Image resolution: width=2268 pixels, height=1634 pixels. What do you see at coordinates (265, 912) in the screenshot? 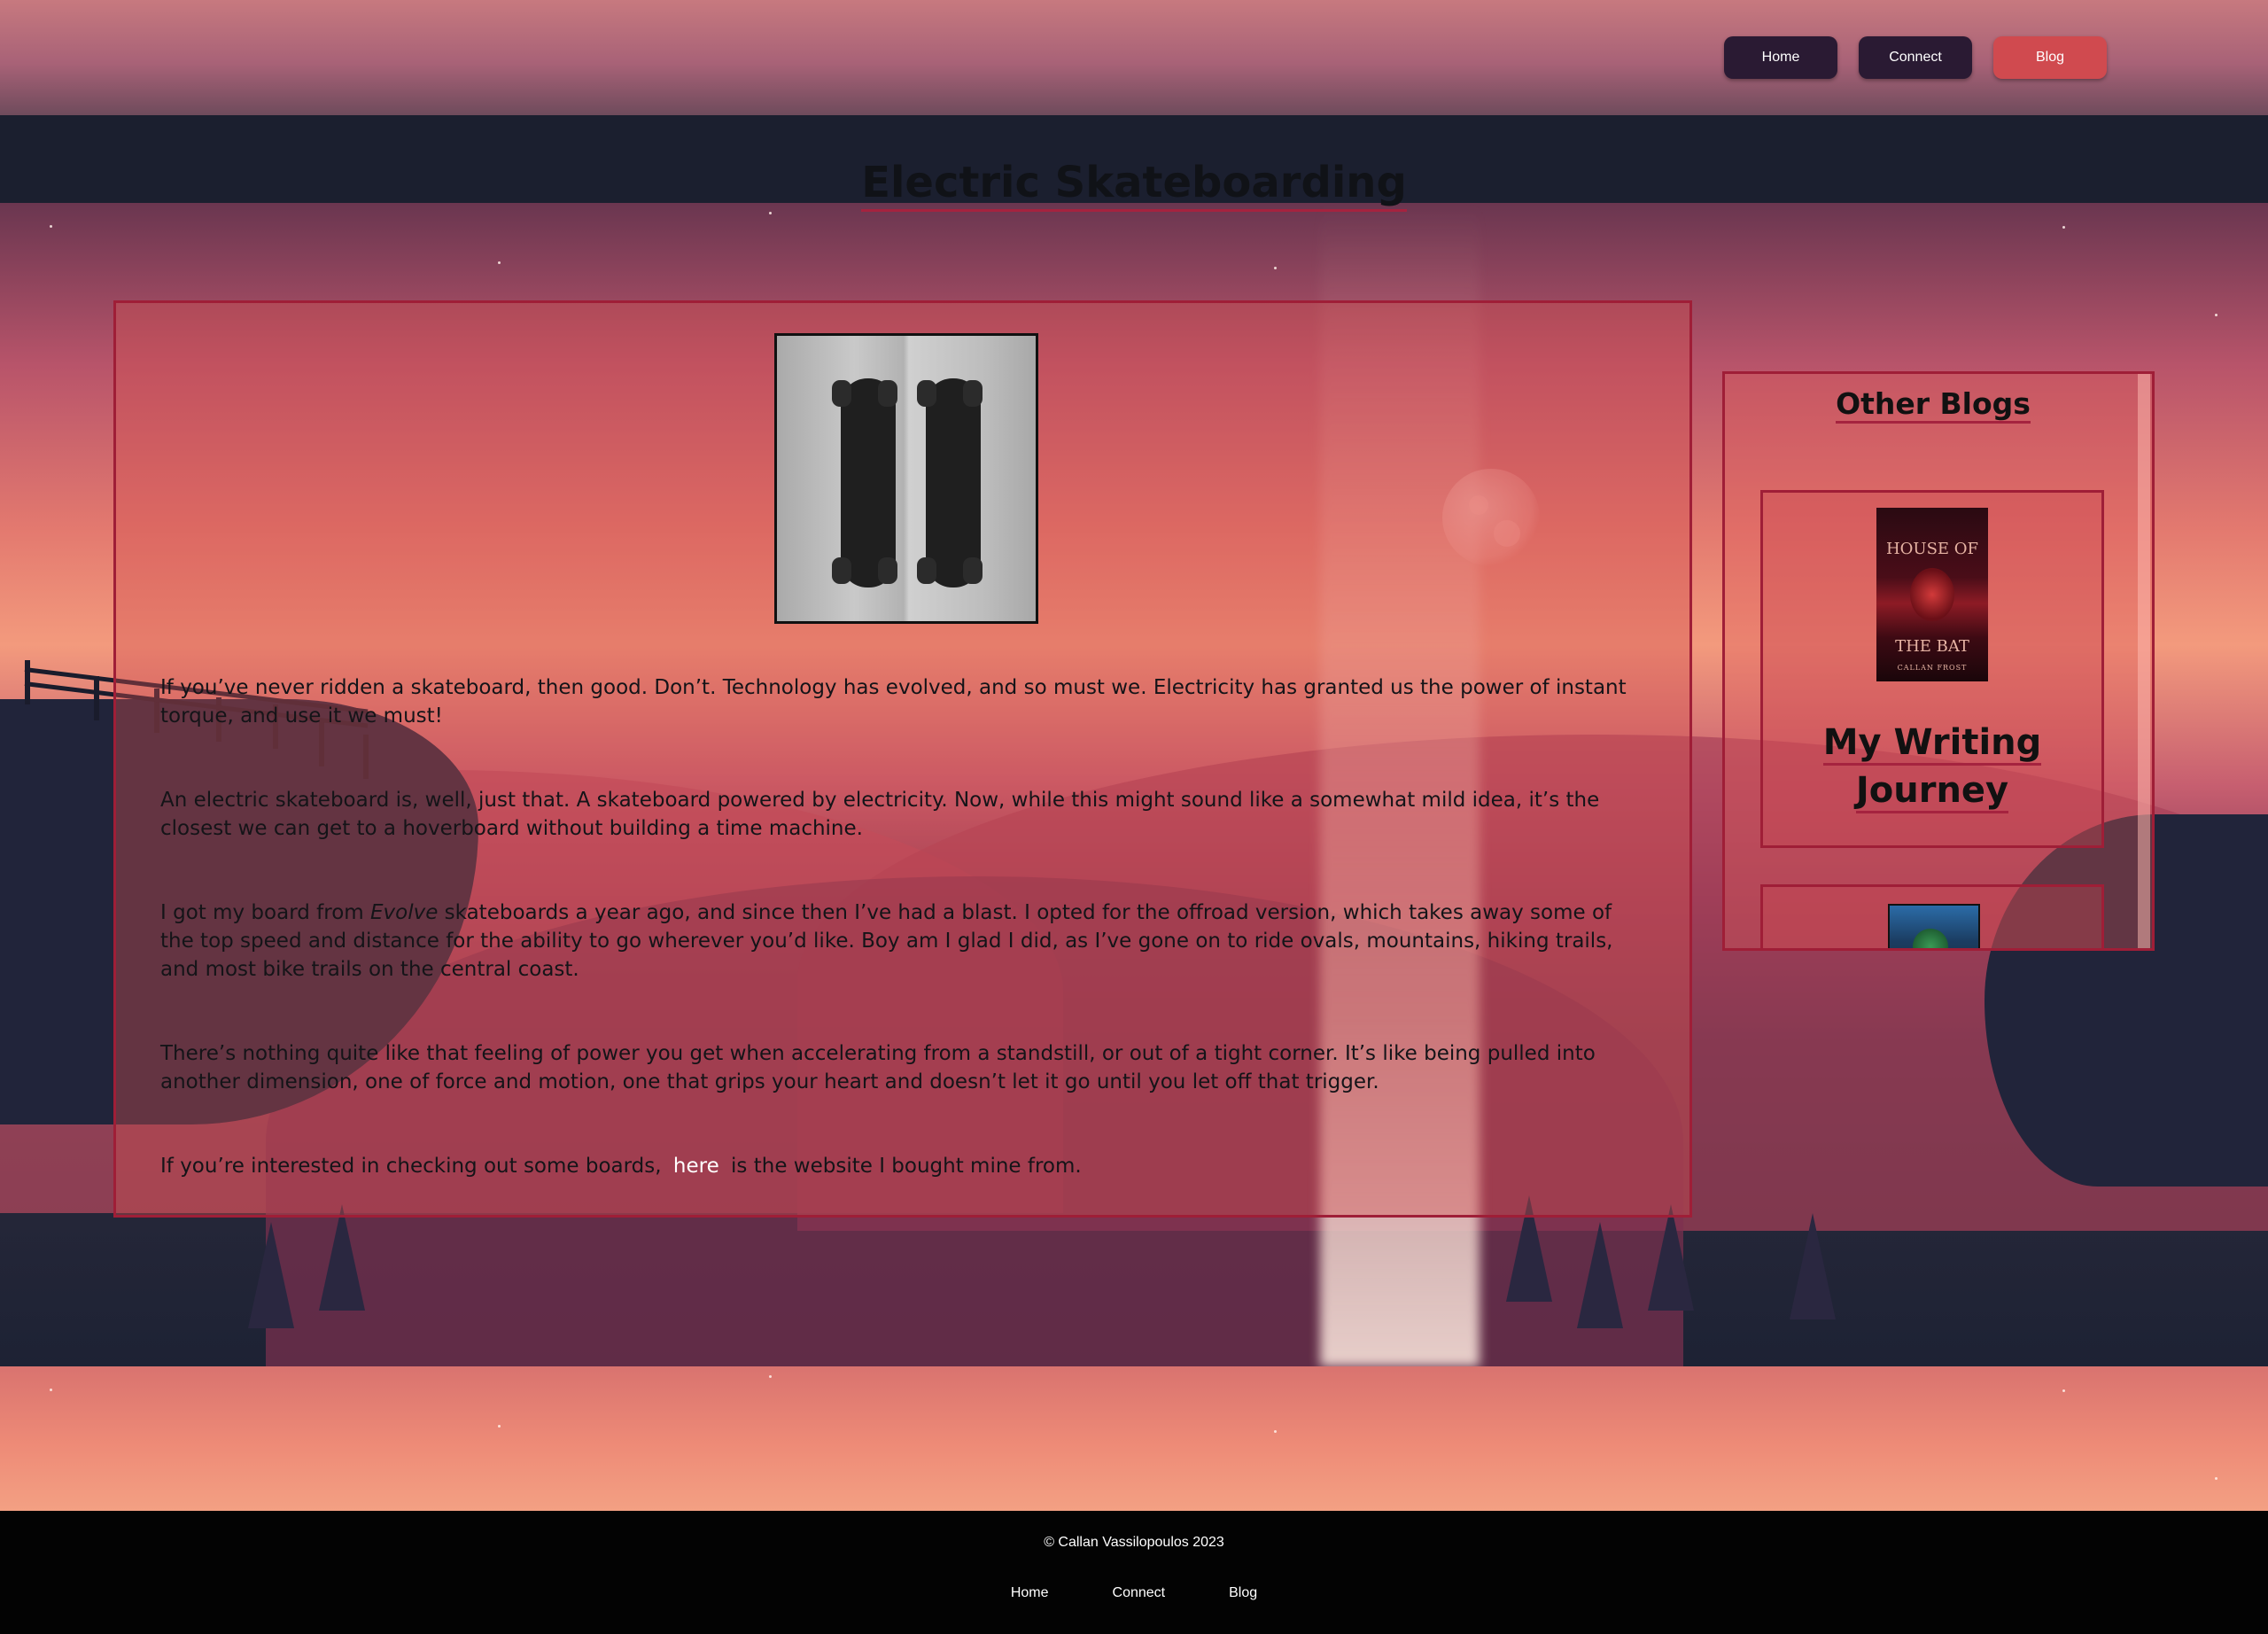
I see `p3-intro: I got my board from` at bounding box center [265, 912].